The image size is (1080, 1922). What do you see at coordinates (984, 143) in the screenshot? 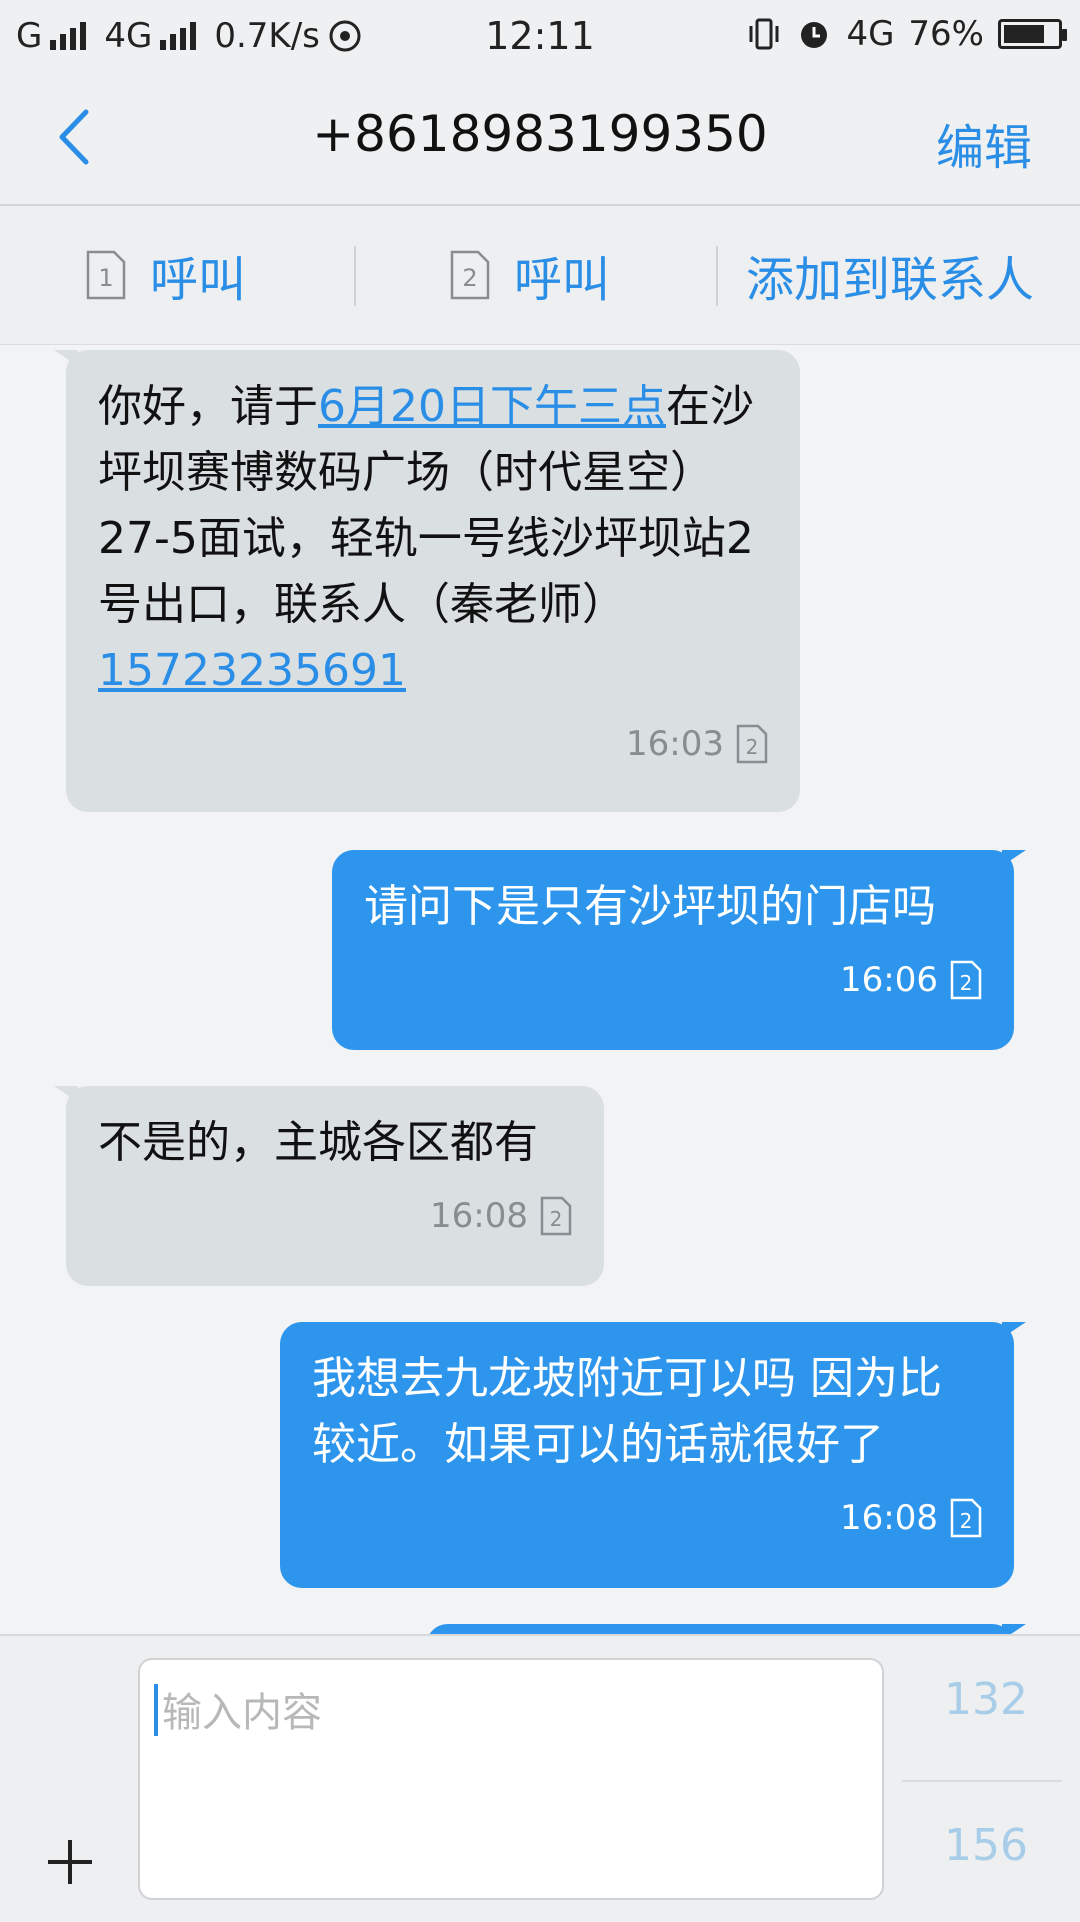
I see `edit-button: 编辑` at bounding box center [984, 143].